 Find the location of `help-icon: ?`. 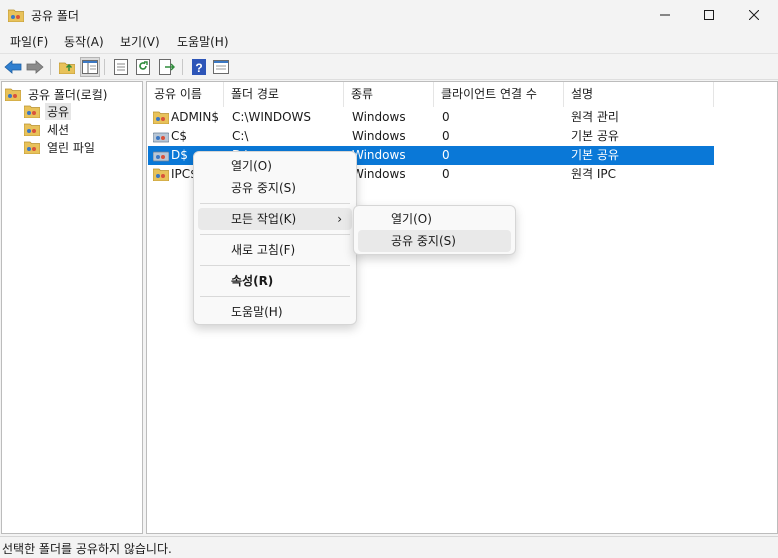

help-icon: ? is located at coordinates (199, 67).